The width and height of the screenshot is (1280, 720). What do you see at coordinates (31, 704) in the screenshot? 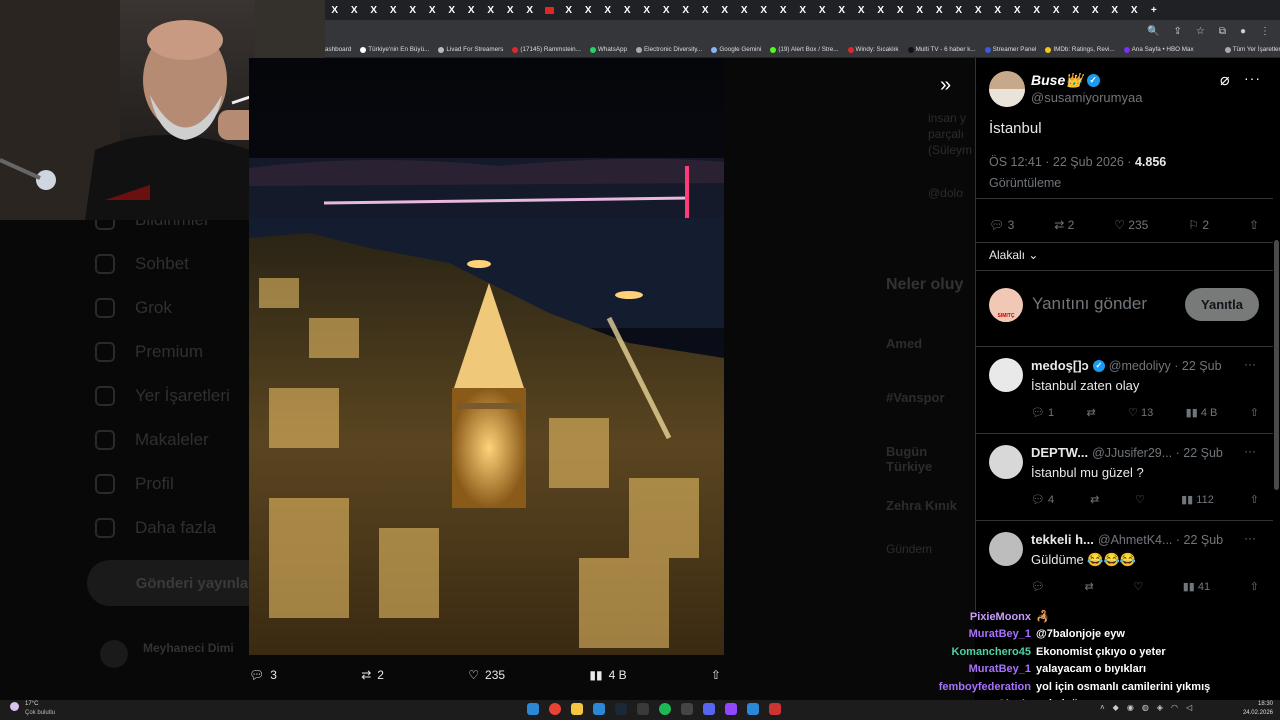
I see `weather-temp: 17°C` at bounding box center [31, 704].